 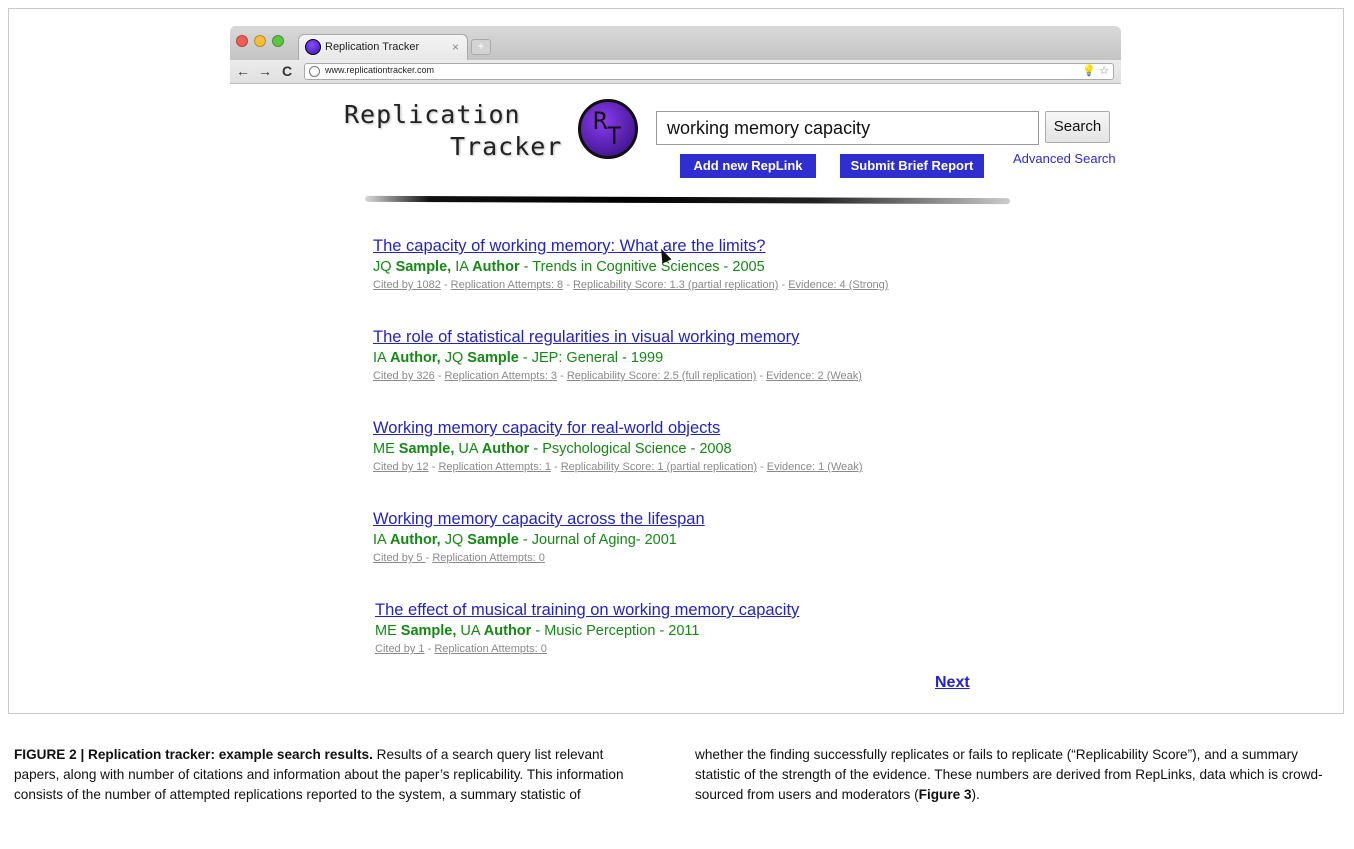 What do you see at coordinates (404, 376) in the screenshot?
I see `cited-by-link: Cited by 326` at bounding box center [404, 376].